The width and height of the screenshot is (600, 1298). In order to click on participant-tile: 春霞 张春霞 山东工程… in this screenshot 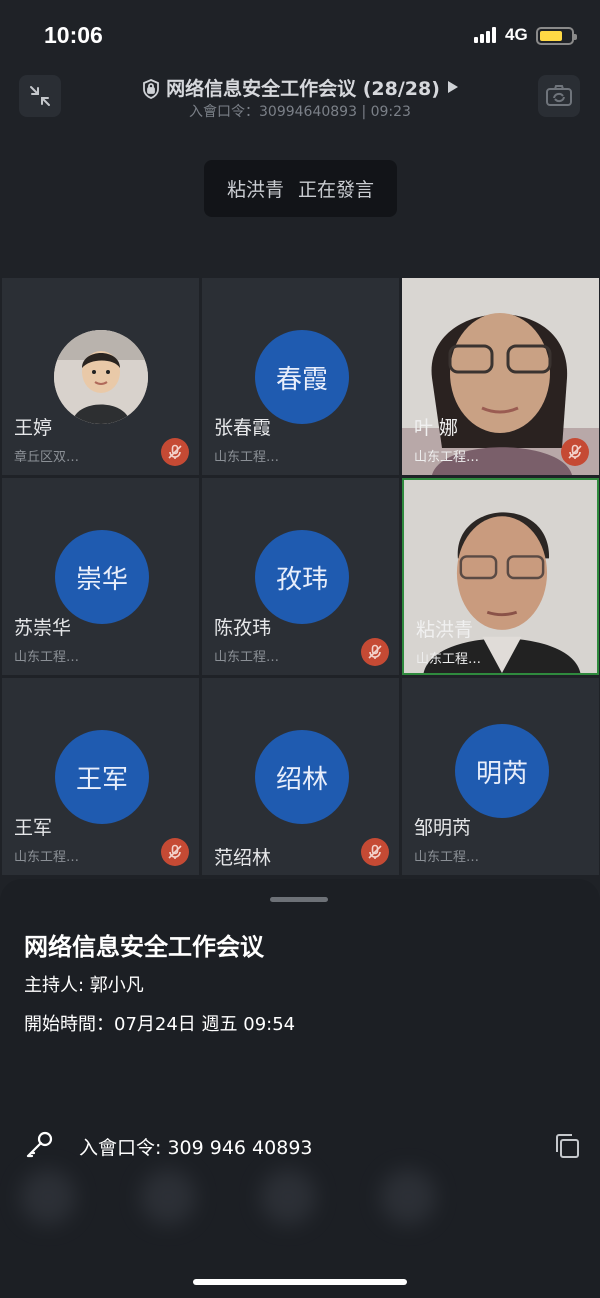, I will do `click(300, 376)`.